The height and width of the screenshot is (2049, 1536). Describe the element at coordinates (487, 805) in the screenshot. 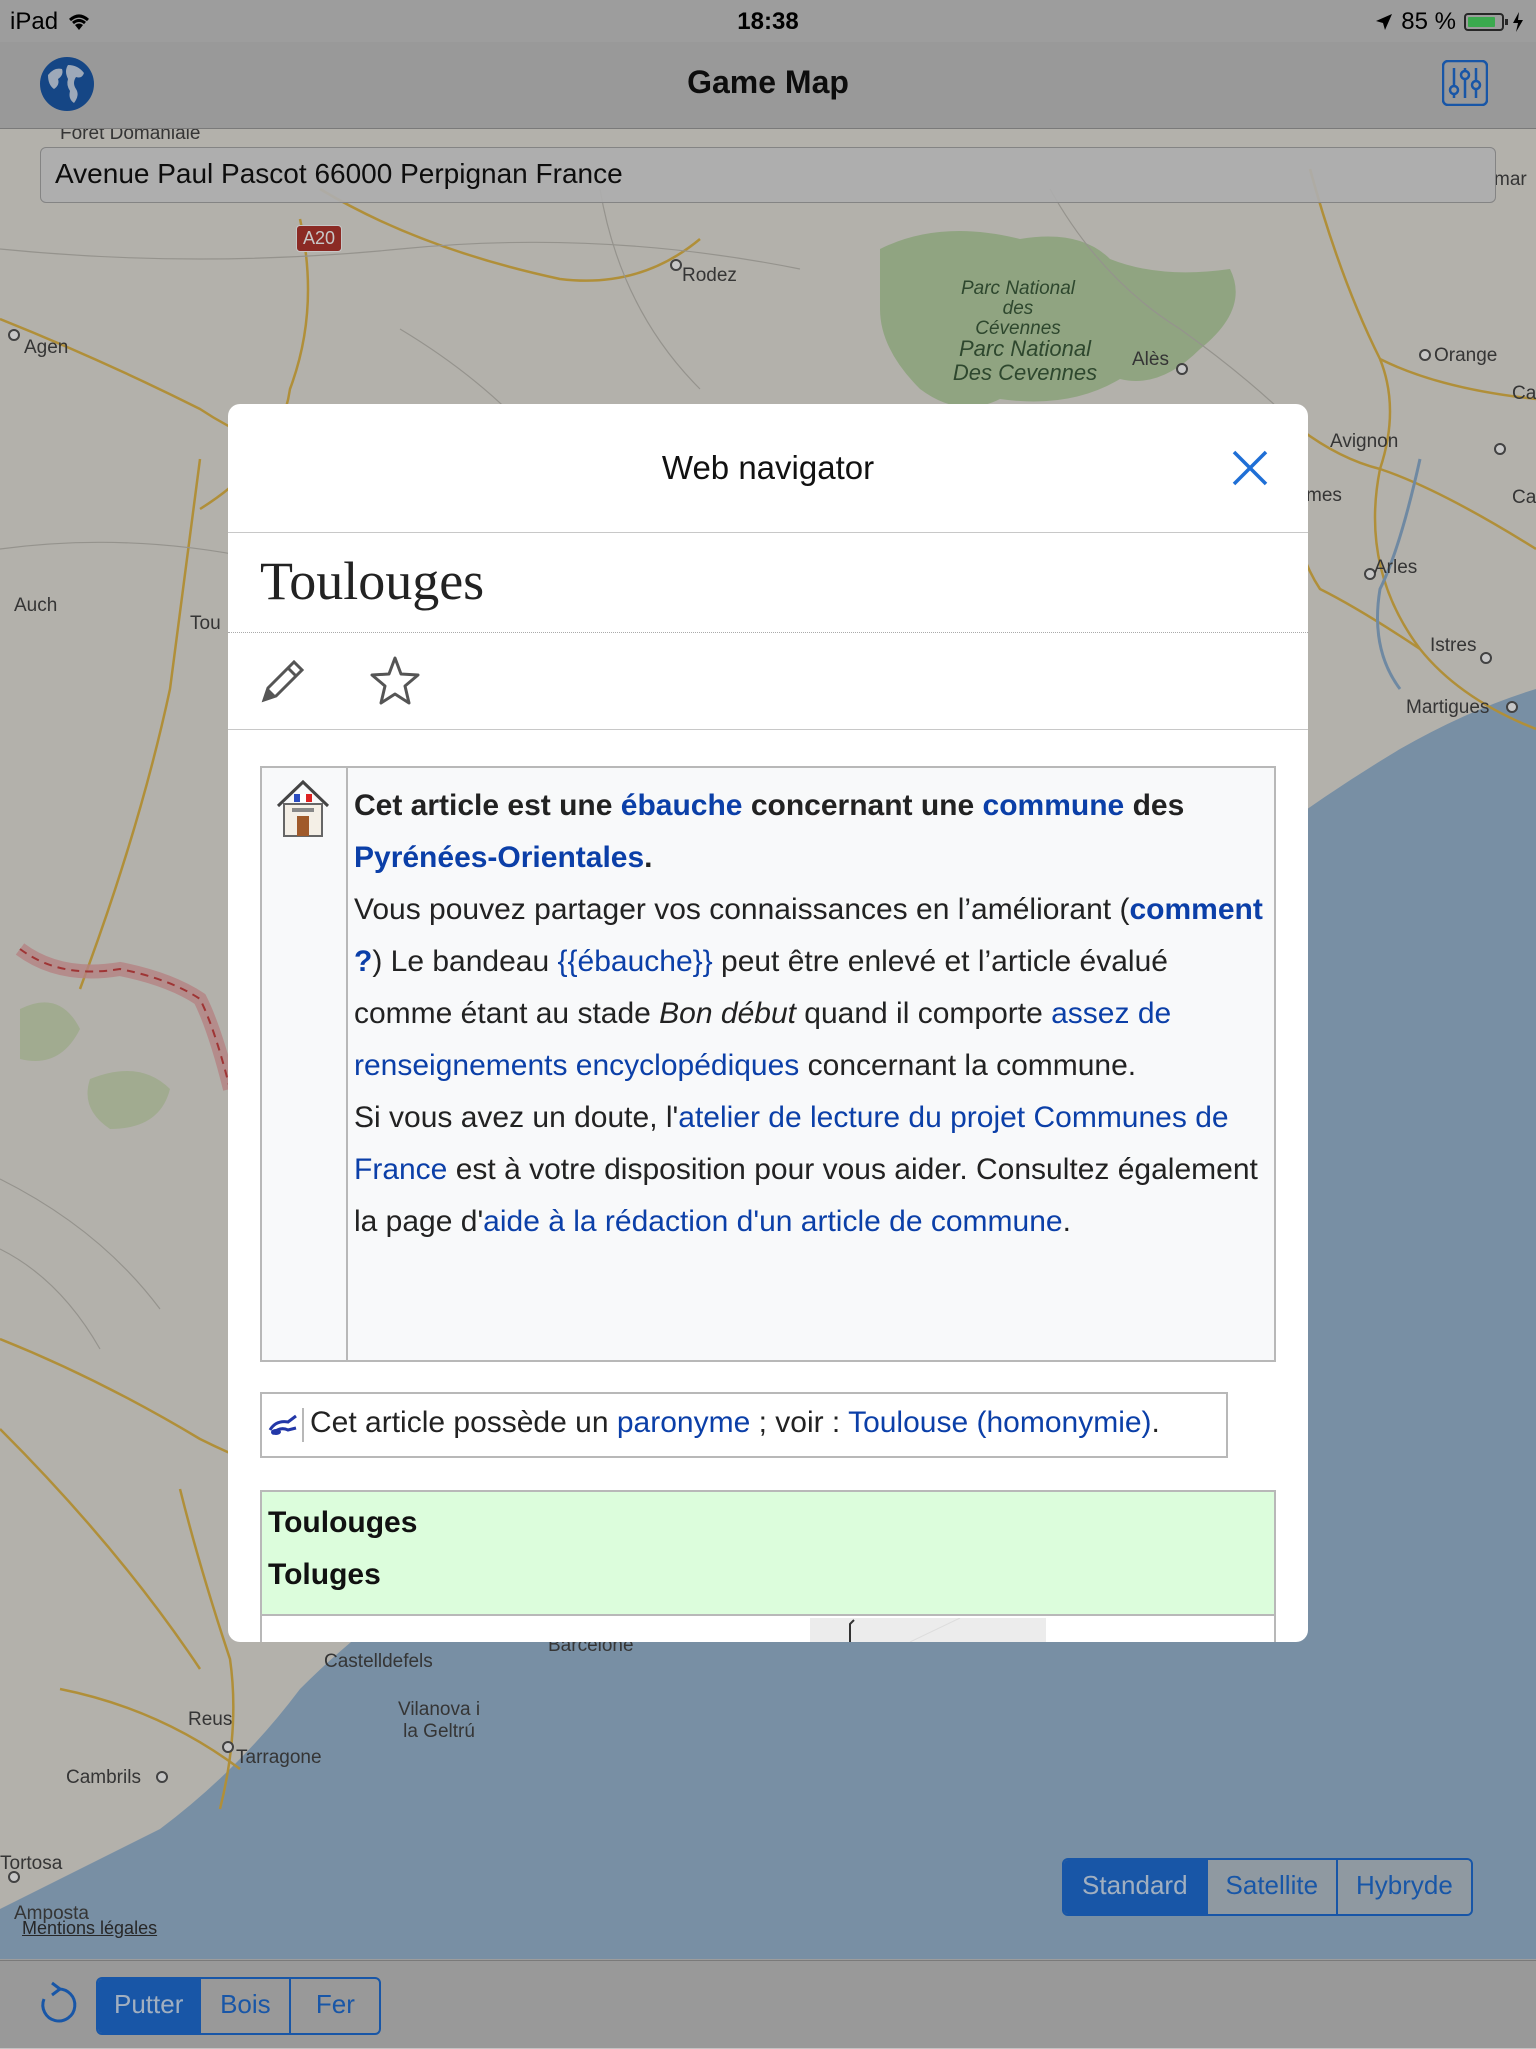

I see `stub-s1a: Cet article est une` at that location.